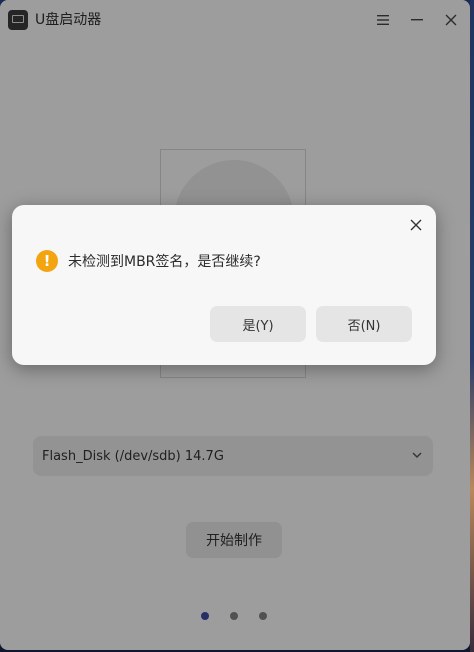  Describe the element at coordinates (416, 225) in the screenshot. I see `close-icon` at that location.